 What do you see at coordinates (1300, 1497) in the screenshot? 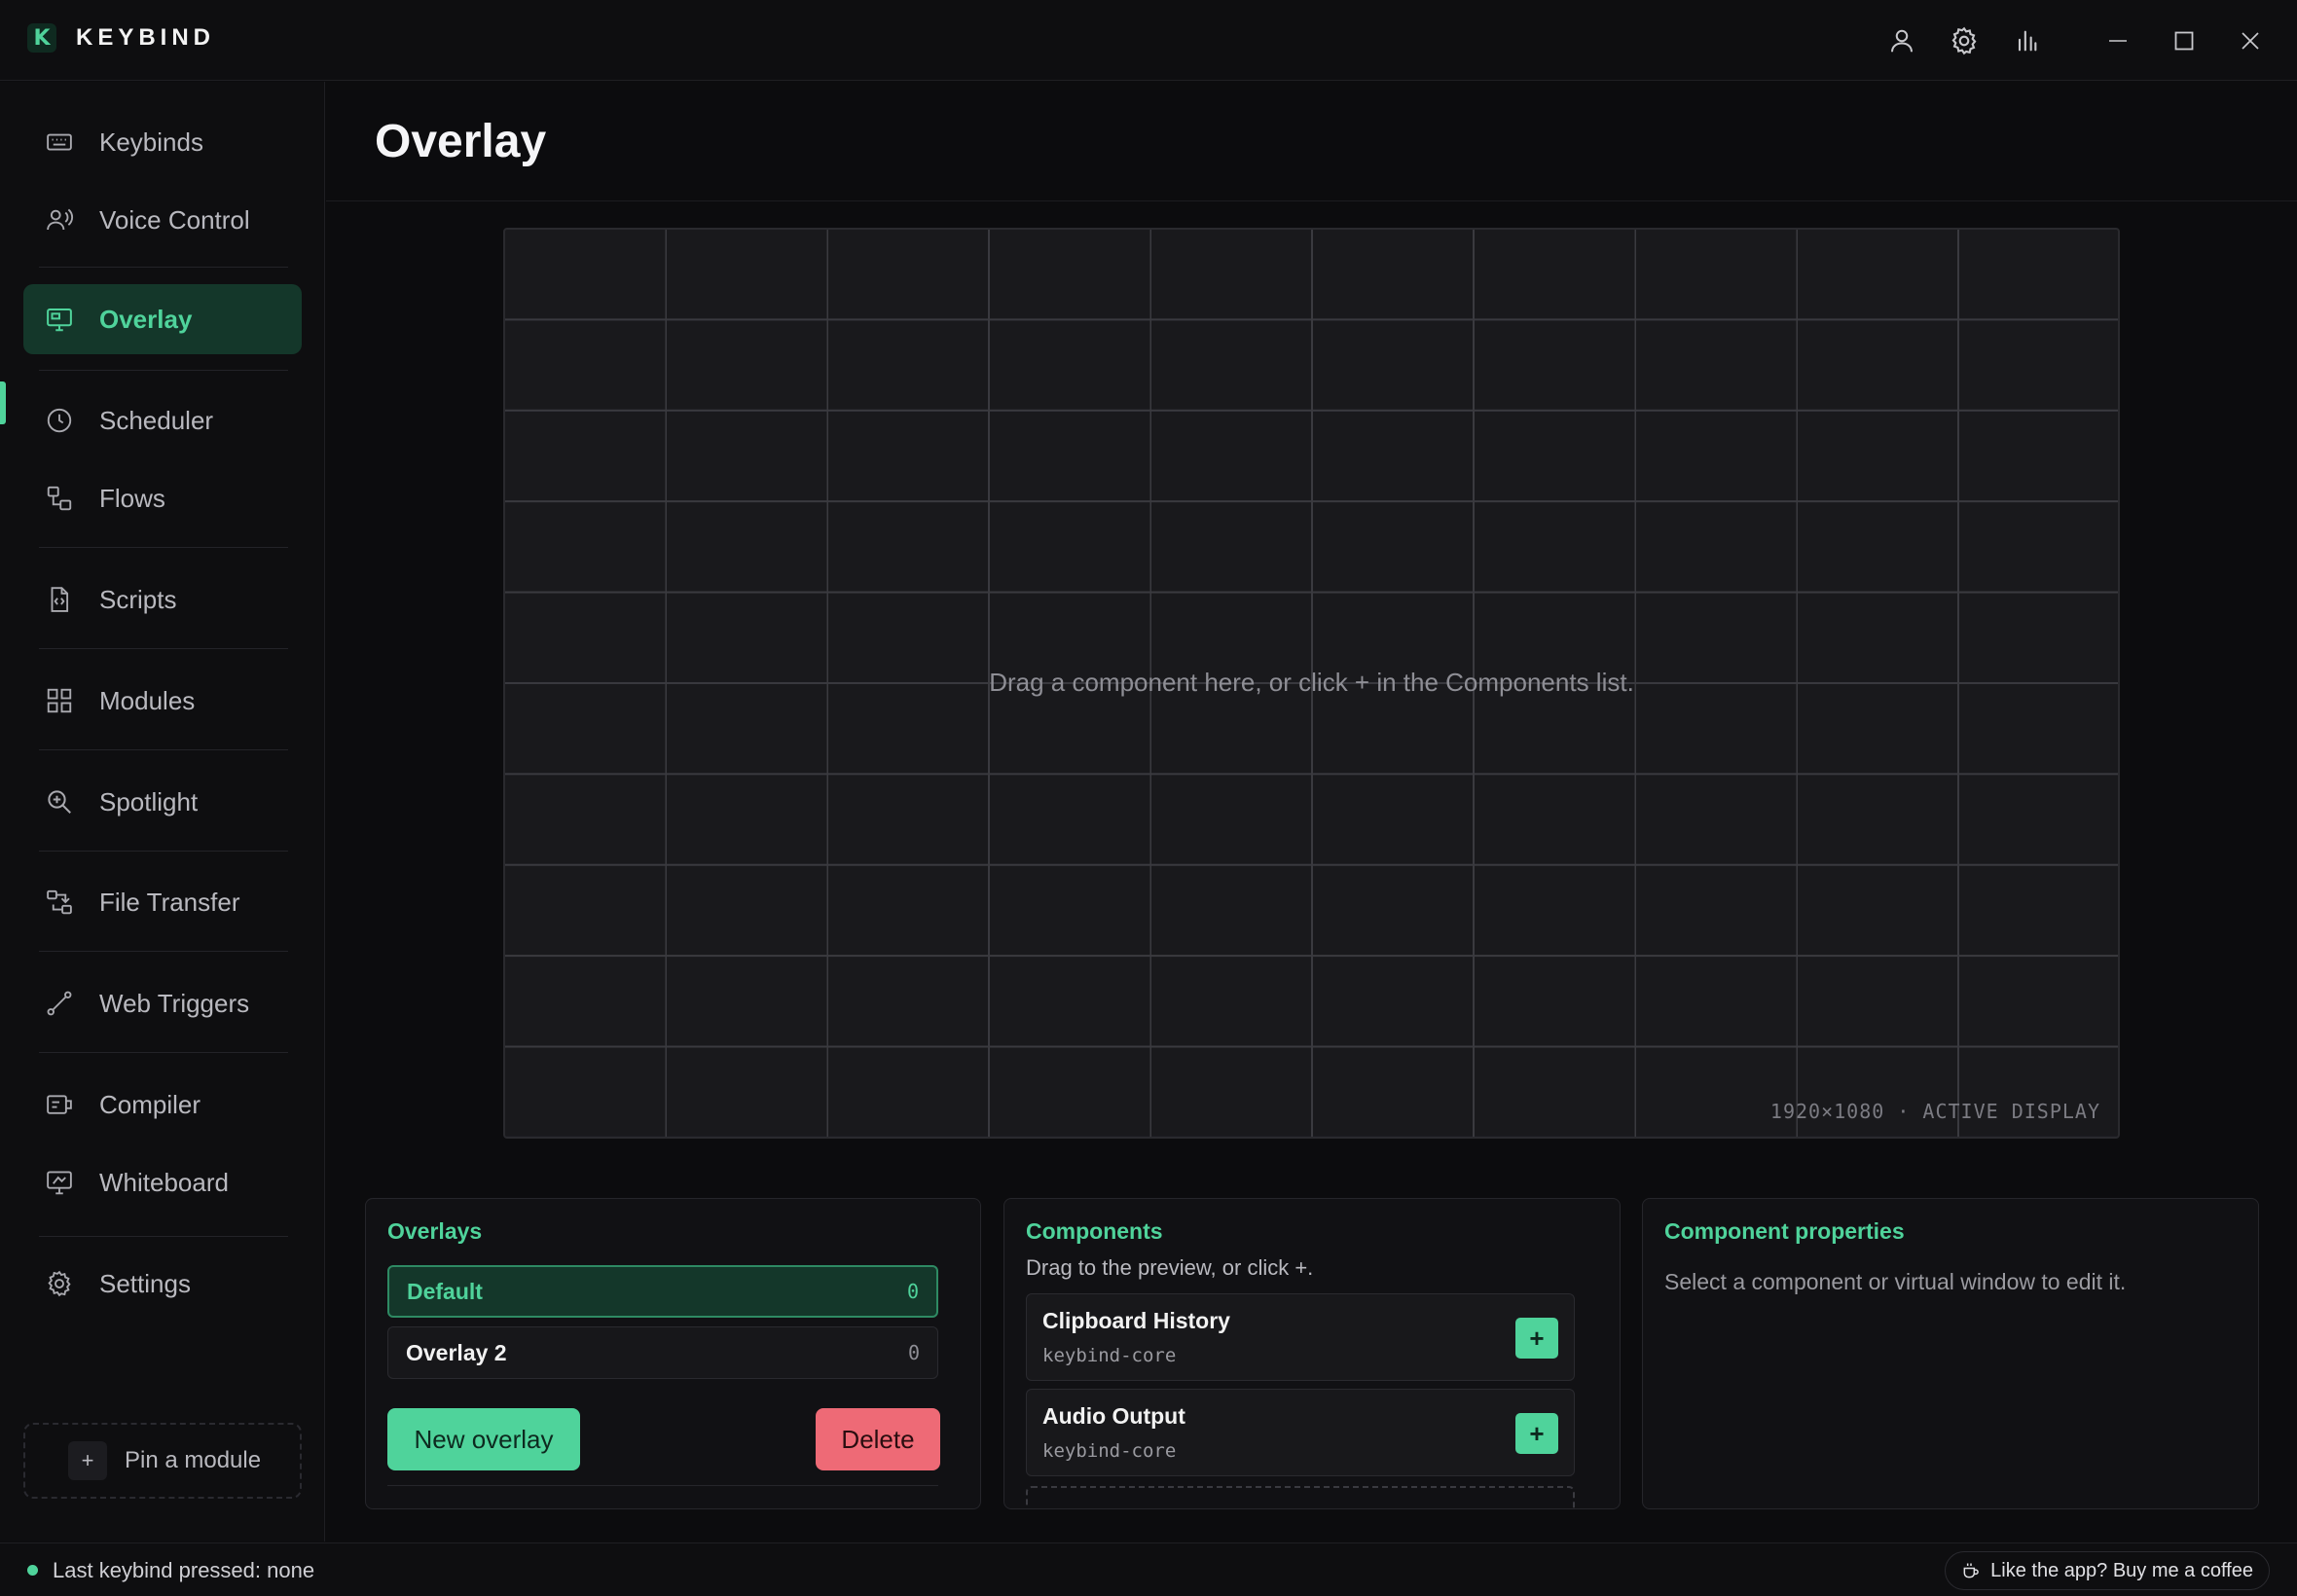
I see `component-drop-slot` at bounding box center [1300, 1497].